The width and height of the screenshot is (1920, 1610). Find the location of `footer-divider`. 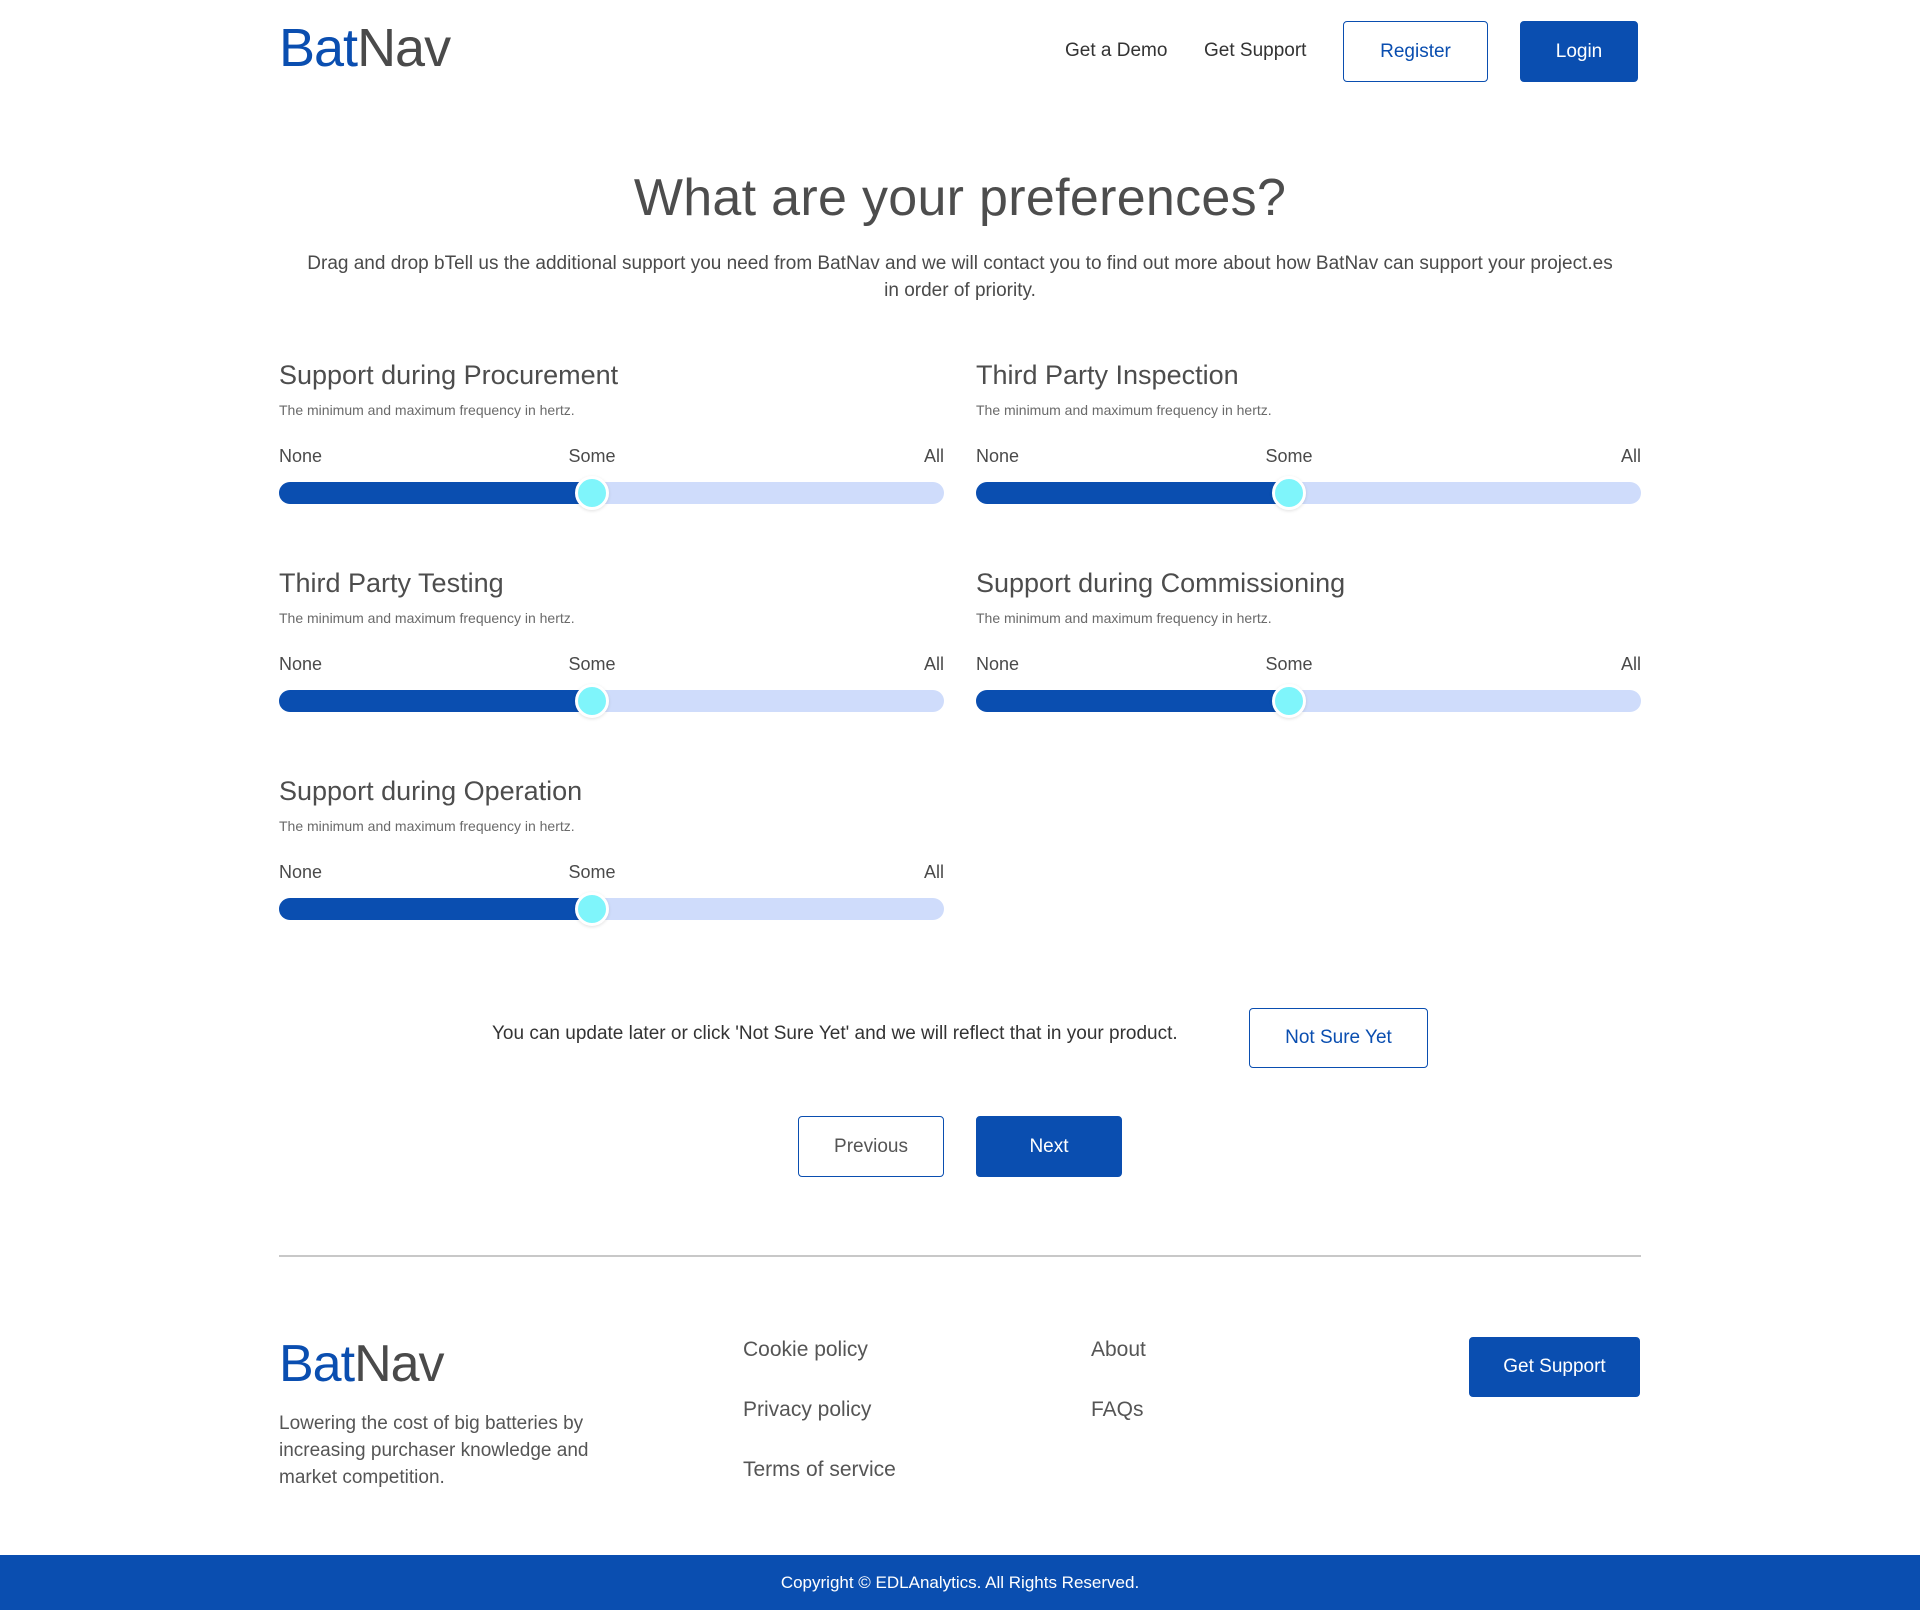

footer-divider is located at coordinates (960, 1256).